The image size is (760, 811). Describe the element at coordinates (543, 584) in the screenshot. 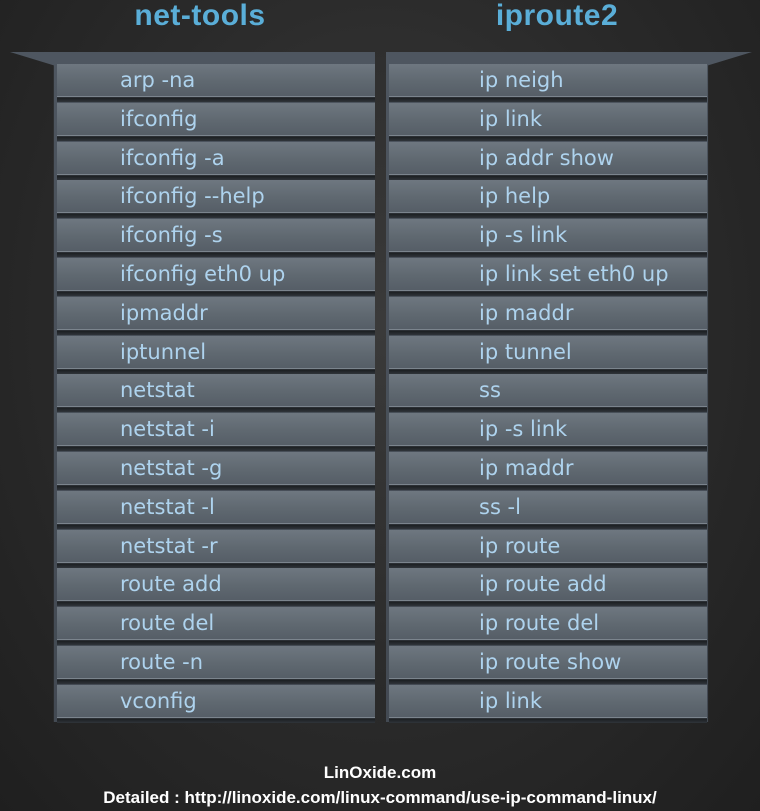

I see `iproute2-command: ip route add` at that location.